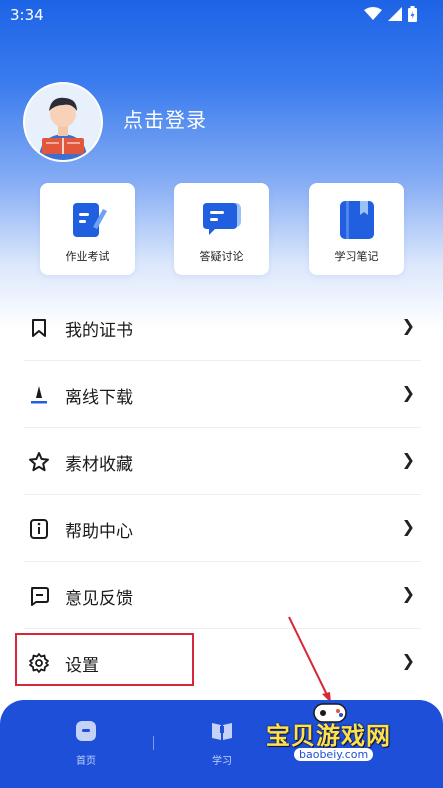  Describe the element at coordinates (86, 731) in the screenshot. I see `home-icon` at that location.